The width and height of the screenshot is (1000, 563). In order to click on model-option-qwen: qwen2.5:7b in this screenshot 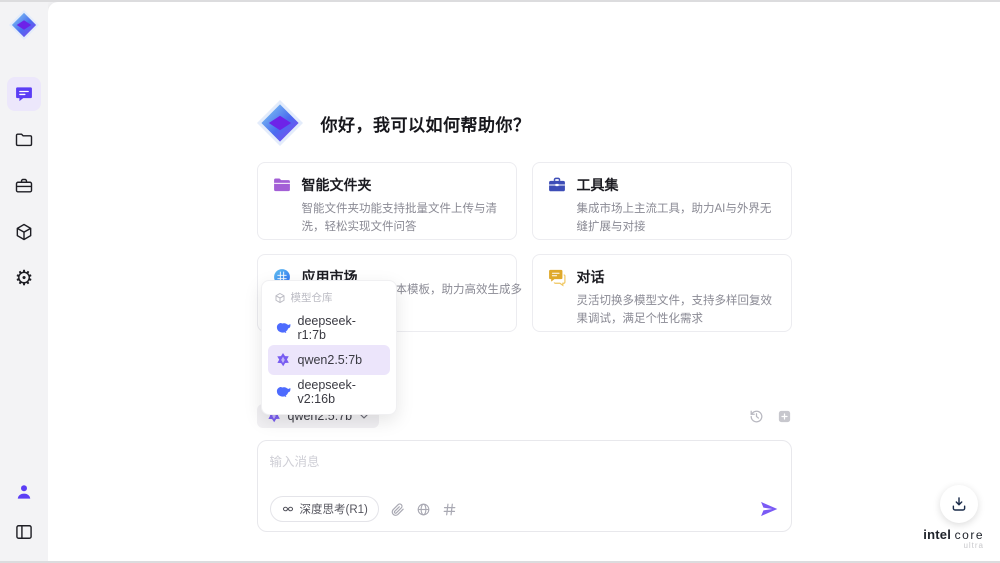, I will do `click(328, 360)`.